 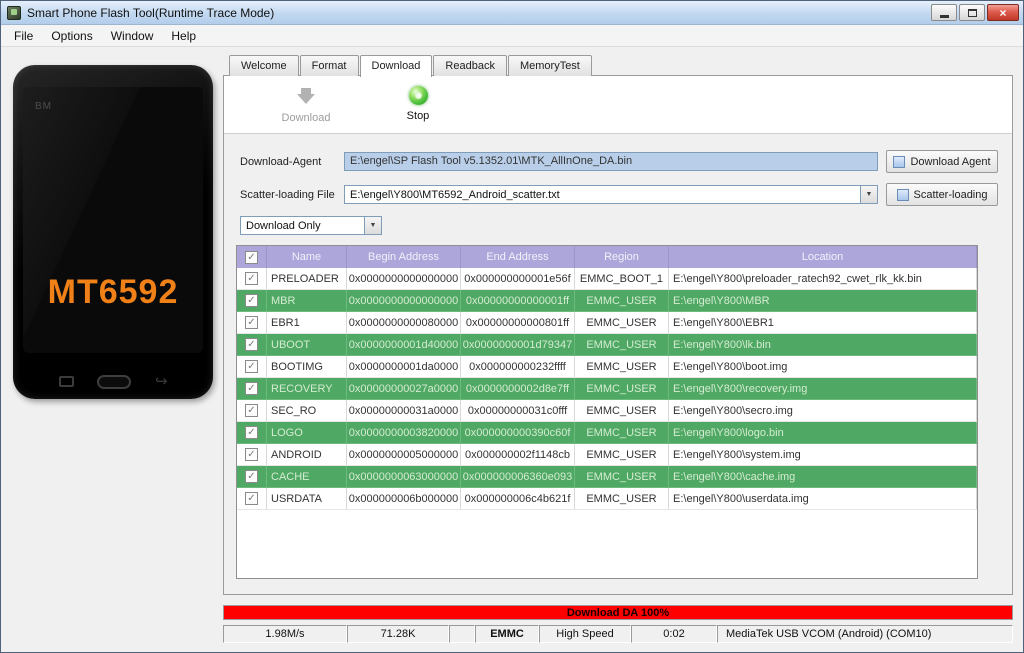 What do you see at coordinates (287, 194) in the screenshot?
I see `scatter-file-label: Scatter-loading File` at bounding box center [287, 194].